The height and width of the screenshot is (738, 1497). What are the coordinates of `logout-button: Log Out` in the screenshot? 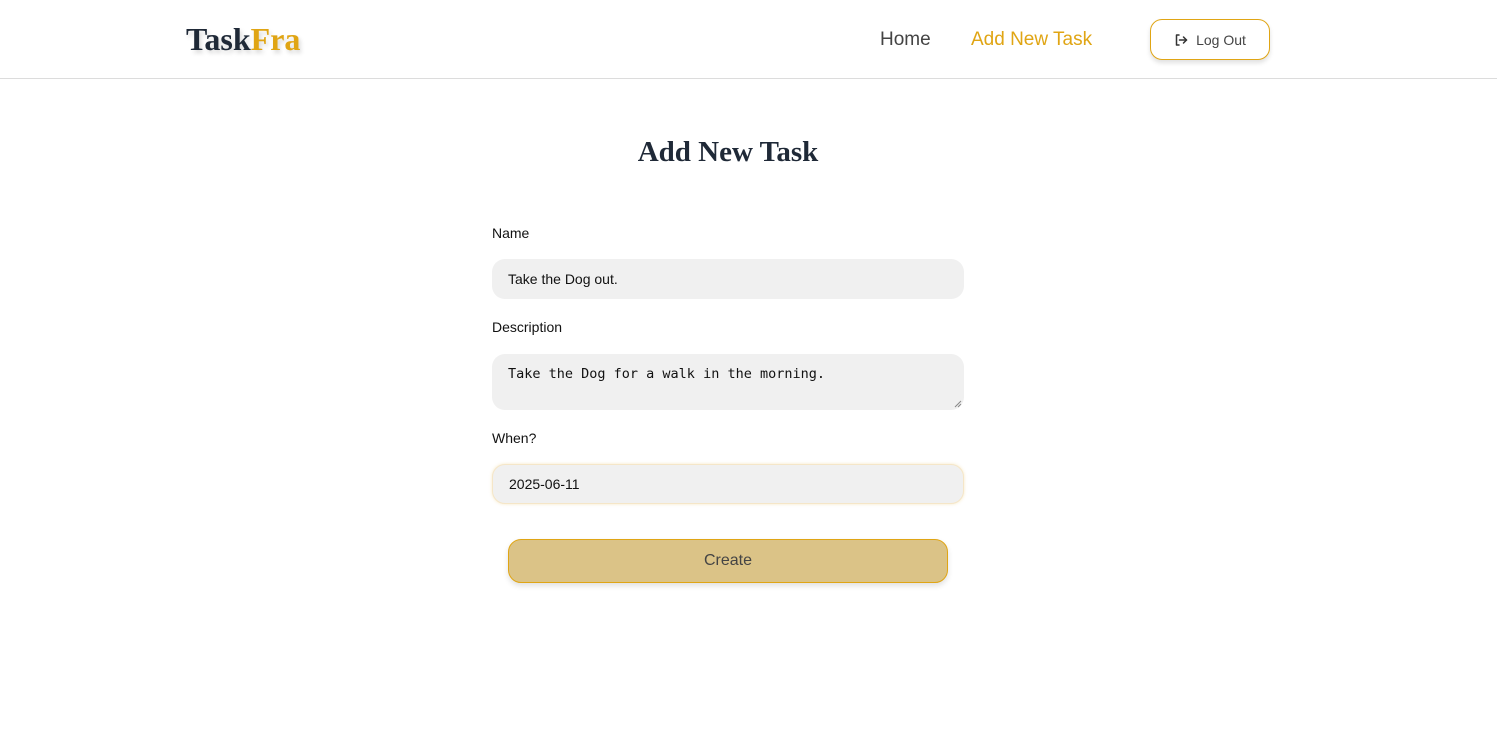 It's located at (1210, 39).